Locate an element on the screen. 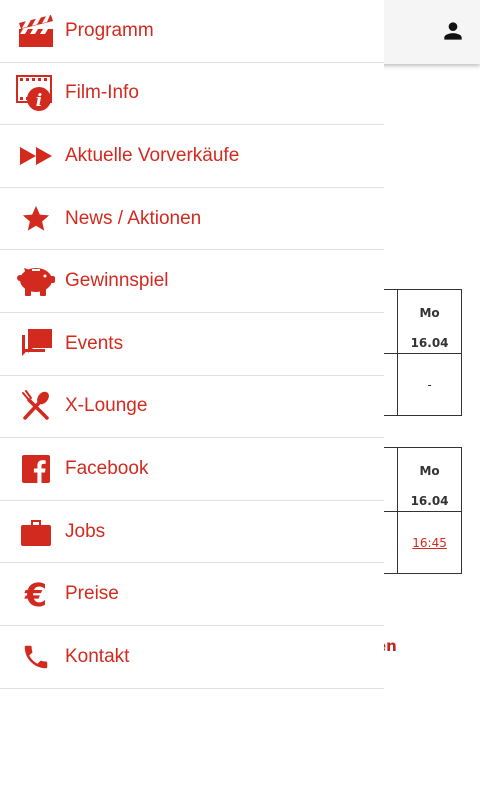 The width and height of the screenshot is (480, 800). nav-item-label: Preise is located at coordinates (92, 594).